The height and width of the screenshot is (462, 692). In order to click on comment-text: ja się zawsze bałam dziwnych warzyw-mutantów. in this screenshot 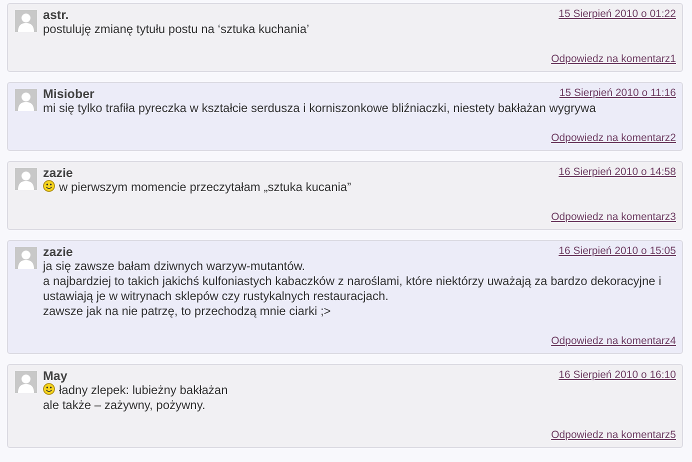, I will do `click(174, 266)`.